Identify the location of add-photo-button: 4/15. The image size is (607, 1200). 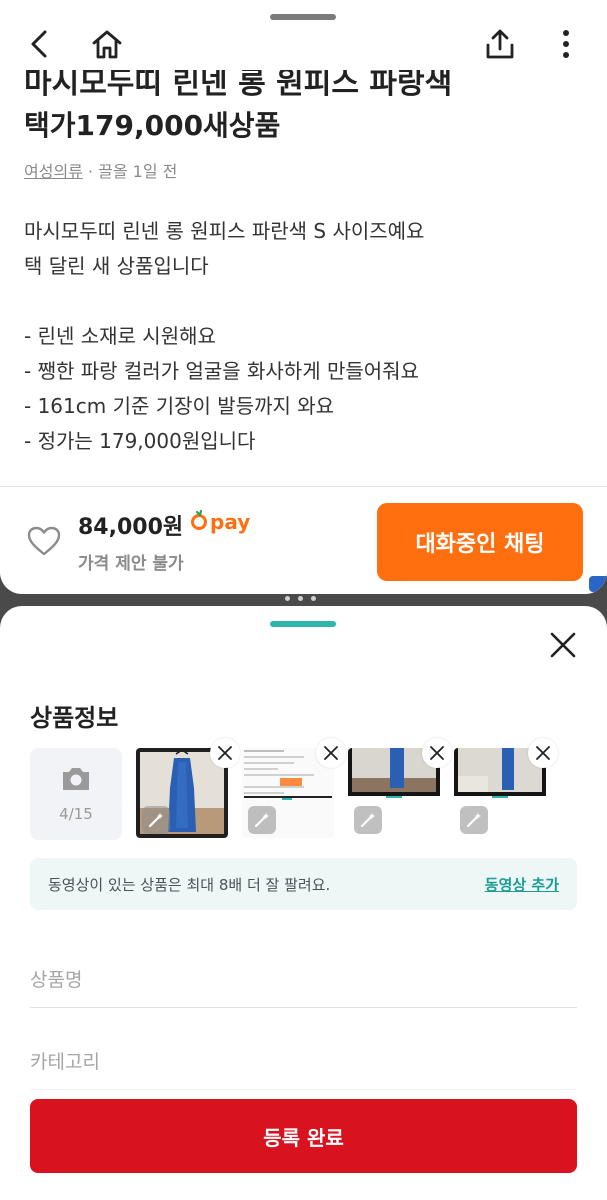
(76, 794).